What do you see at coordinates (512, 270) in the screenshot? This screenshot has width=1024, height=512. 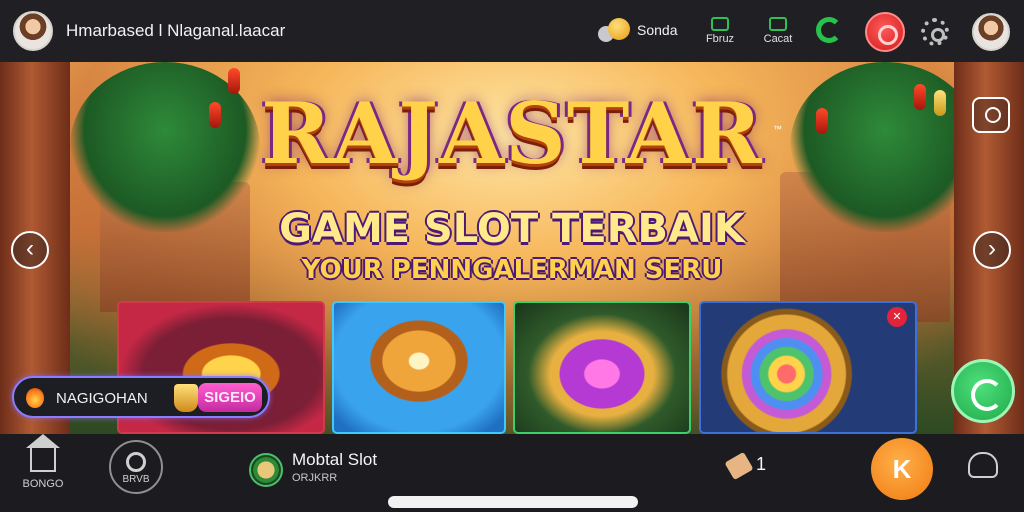 I see `banner-tagline: YOUR PENNGALERMAN SERU` at bounding box center [512, 270].